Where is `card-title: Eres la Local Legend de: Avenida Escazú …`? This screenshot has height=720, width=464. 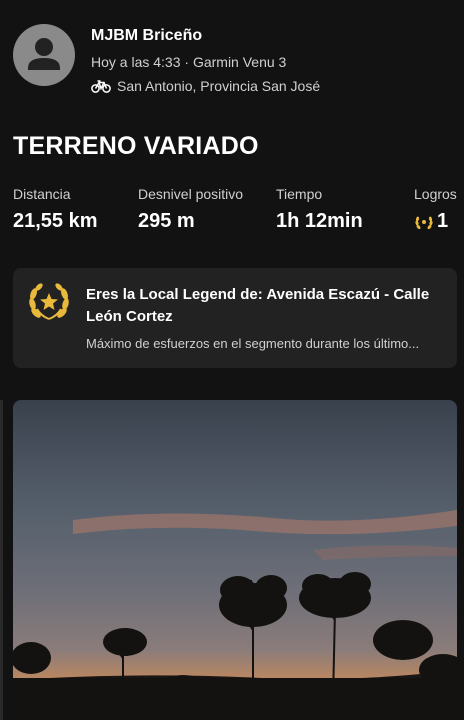
card-title: Eres la Local Legend de: Avenida Escazú … is located at coordinates (258, 305).